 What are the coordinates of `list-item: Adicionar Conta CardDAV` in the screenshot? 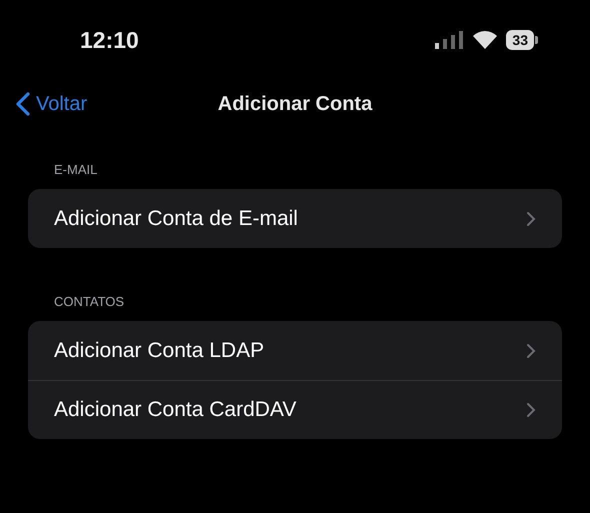 It's located at (295, 409).